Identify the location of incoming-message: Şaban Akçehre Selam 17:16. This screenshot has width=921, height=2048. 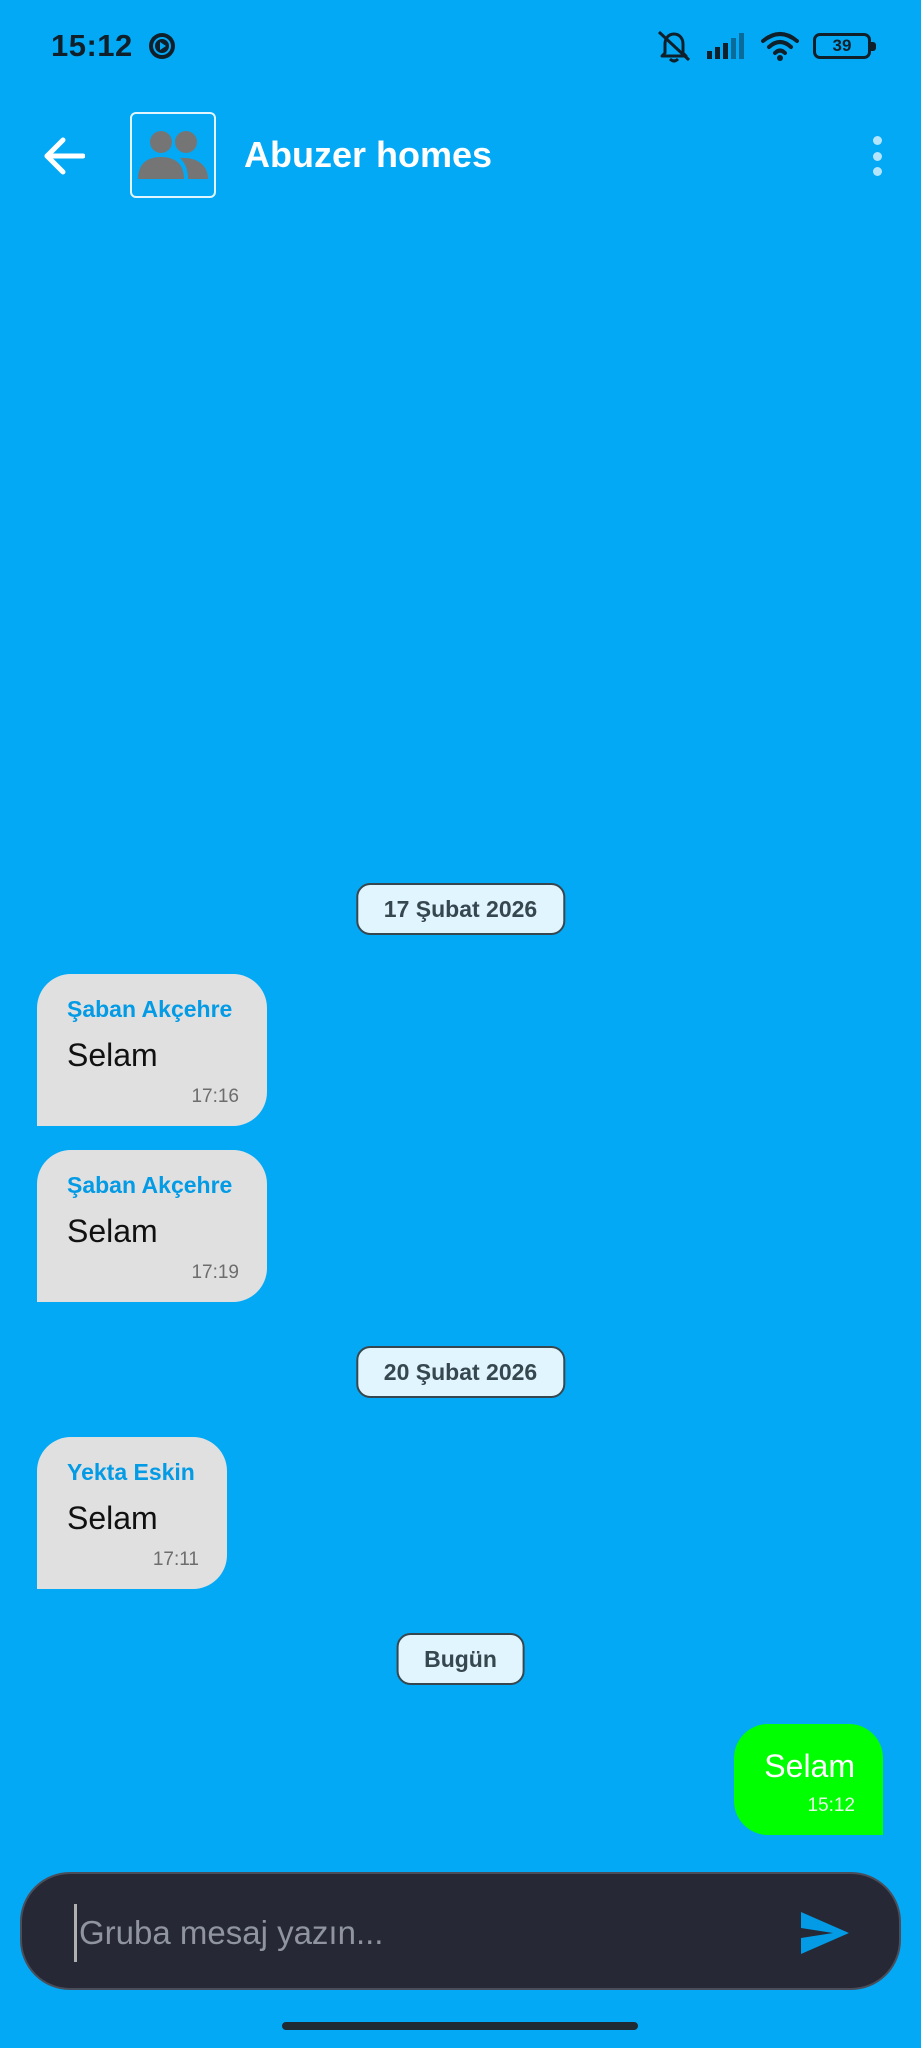
(152, 1050).